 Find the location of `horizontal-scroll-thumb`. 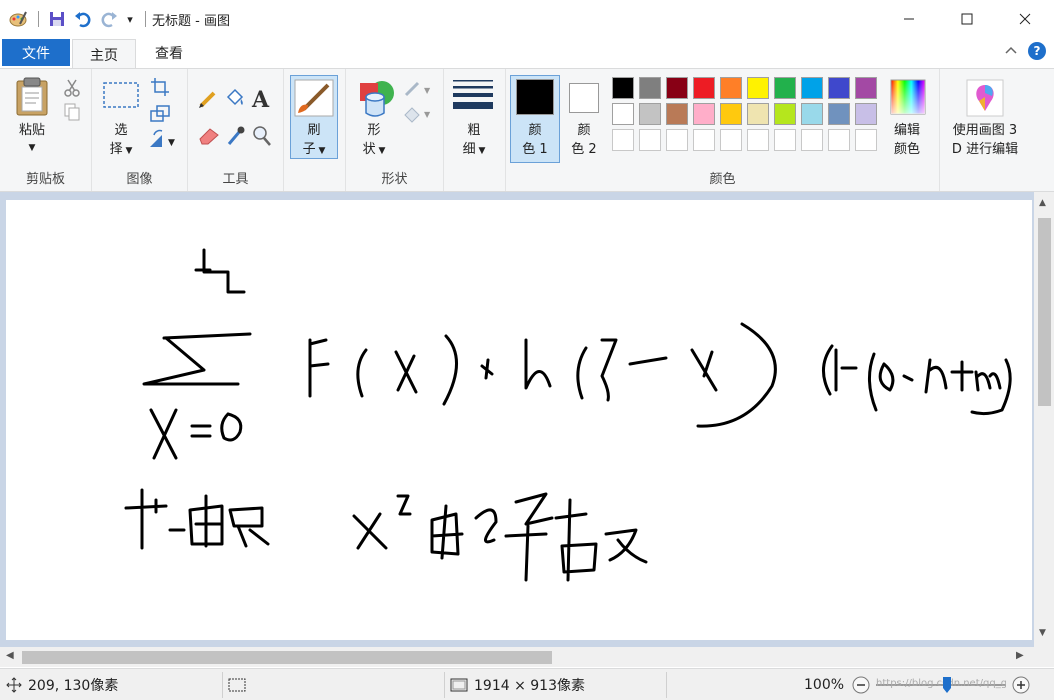

horizontal-scroll-thumb is located at coordinates (287, 657).